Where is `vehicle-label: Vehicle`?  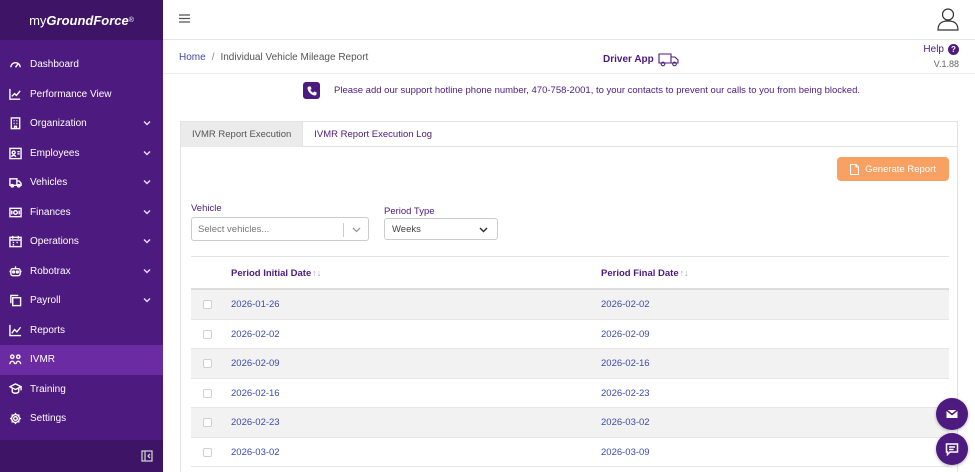
vehicle-label: Vehicle is located at coordinates (206, 208).